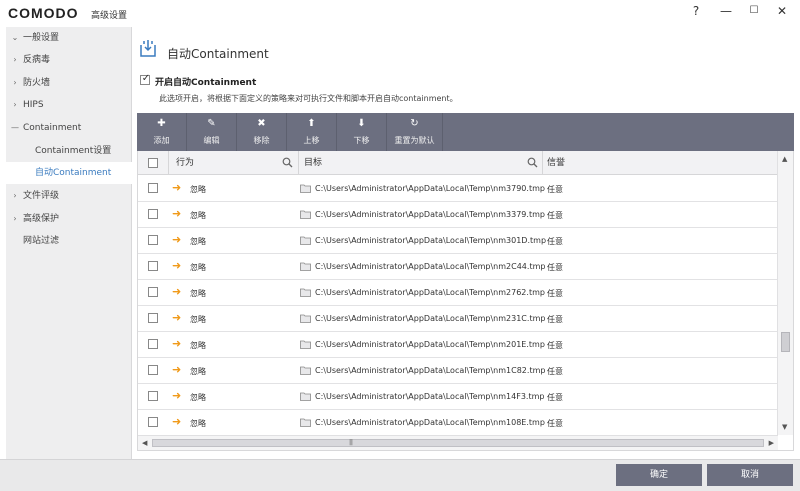 This screenshot has width=800, height=491. What do you see at coordinates (313, 163) in the screenshot?
I see `column-header-target: 目标` at bounding box center [313, 163].